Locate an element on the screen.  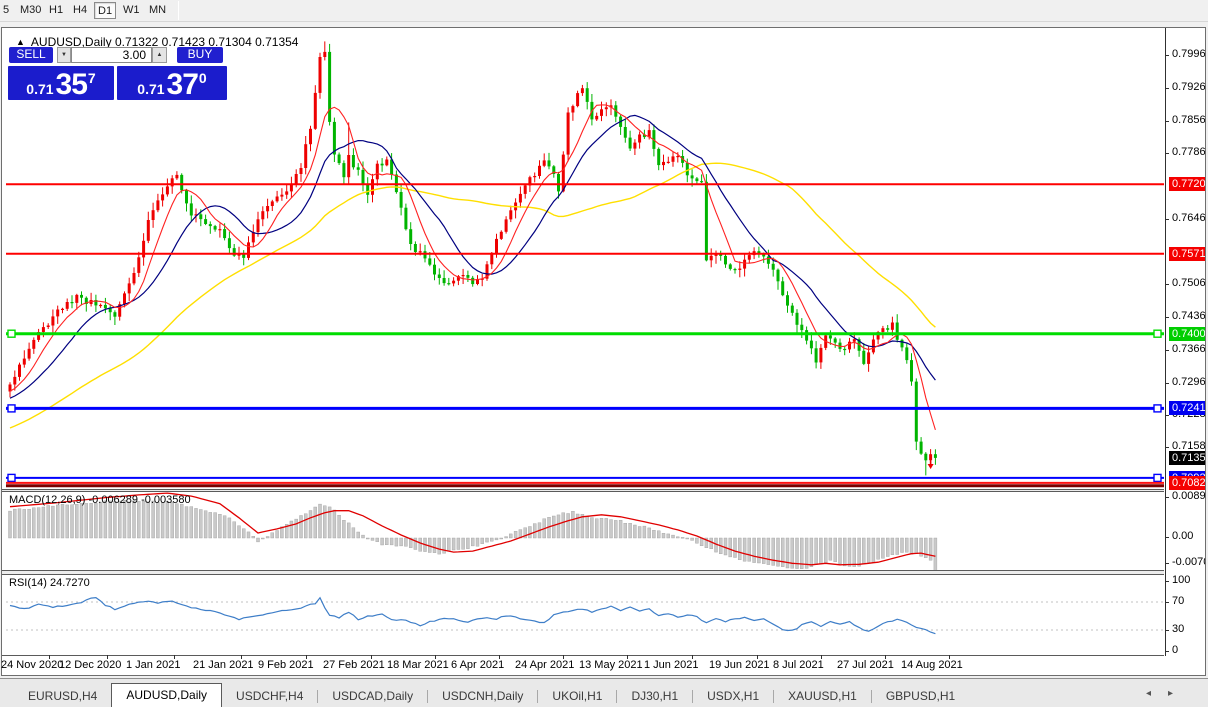
time-axis-label: 27 Jul 2021 is located at coordinates (865, 665).